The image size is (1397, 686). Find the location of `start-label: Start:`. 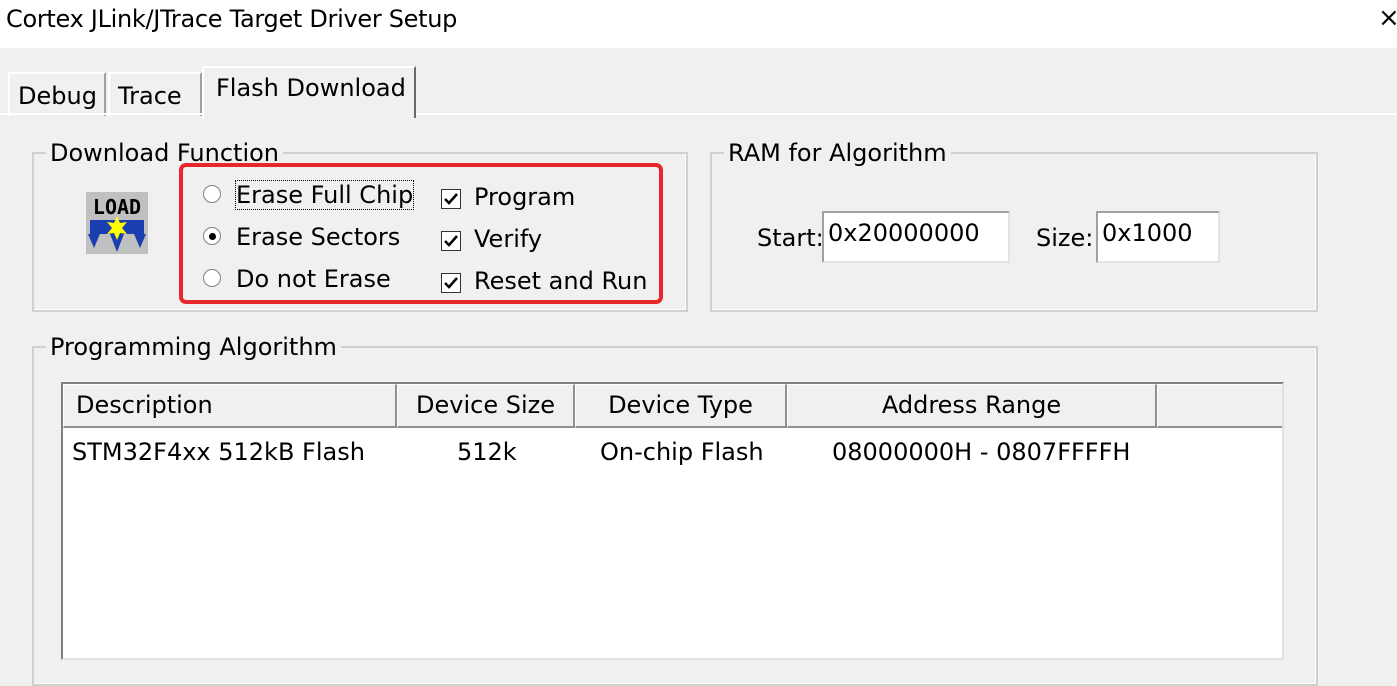

start-label: Start: is located at coordinates (790, 238).